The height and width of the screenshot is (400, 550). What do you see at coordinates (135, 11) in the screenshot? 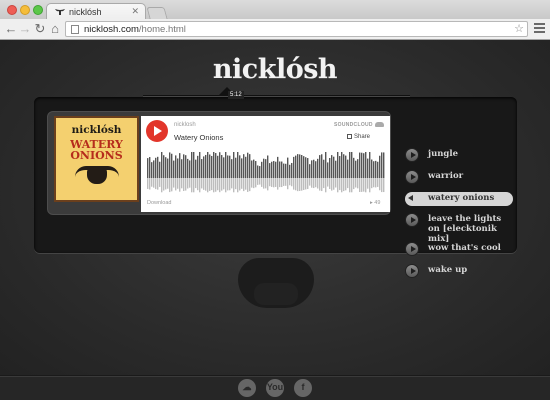
I see `tab-close-icon: ✕` at bounding box center [135, 11].